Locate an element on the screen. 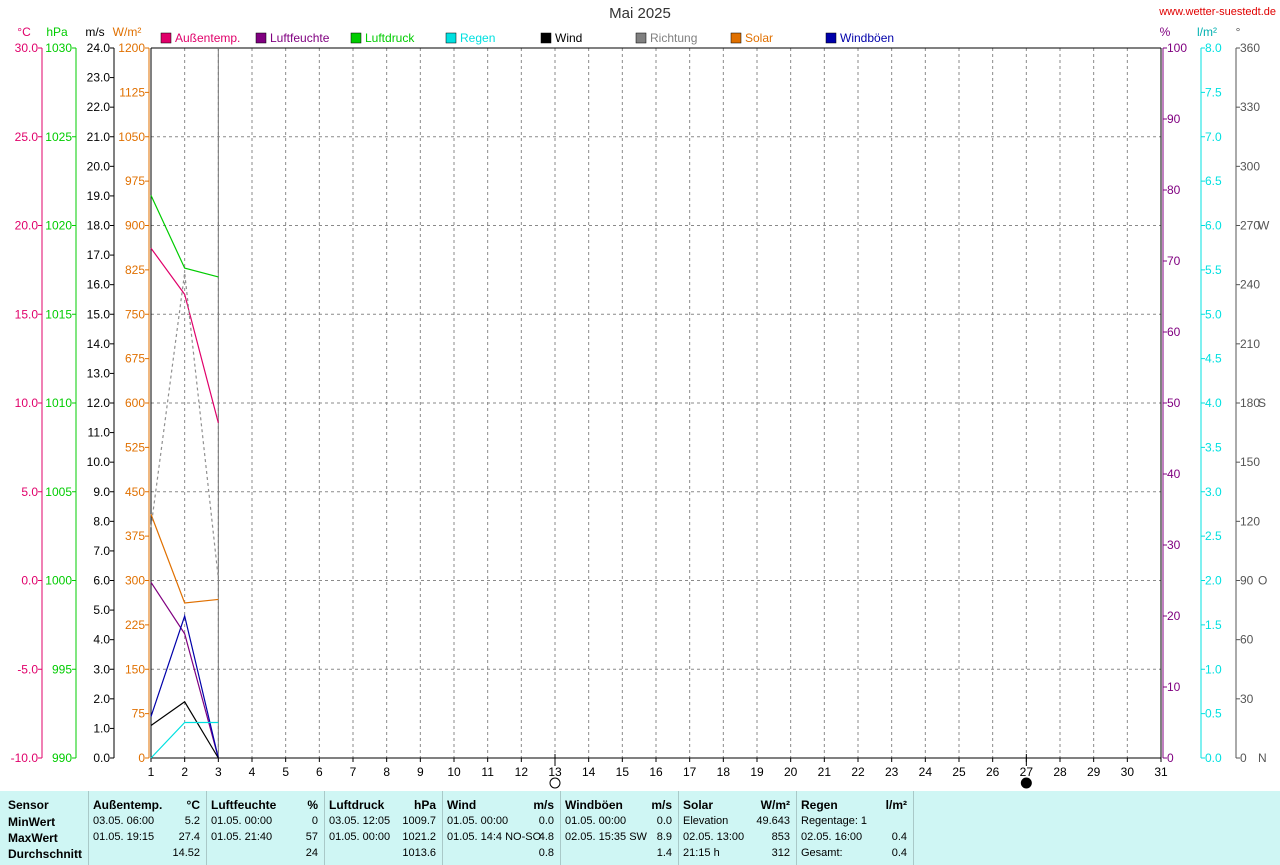 This screenshot has height=865, width=1280. y-tick-label-rain: 4.5 is located at coordinates (1213, 359).